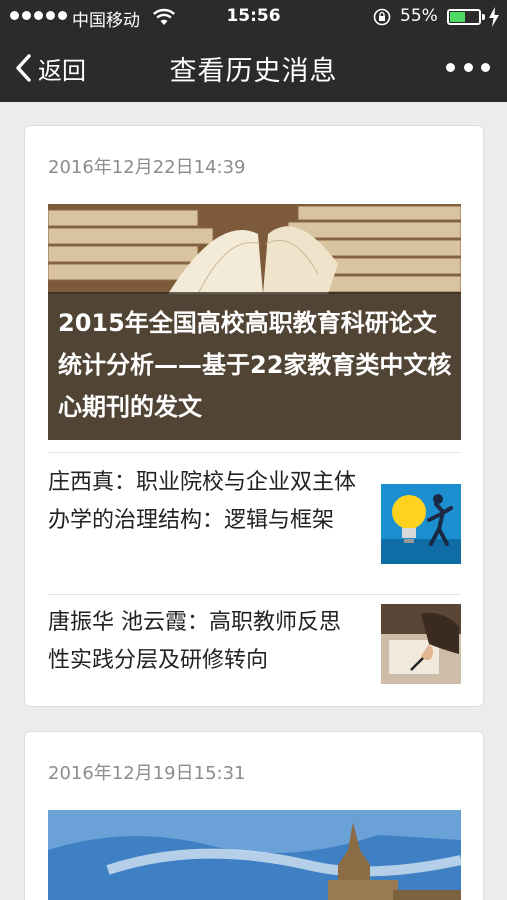 This screenshot has width=507, height=900. What do you see at coordinates (419, 16) in the screenshot?
I see `battery-percent: 55%` at bounding box center [419, 16].